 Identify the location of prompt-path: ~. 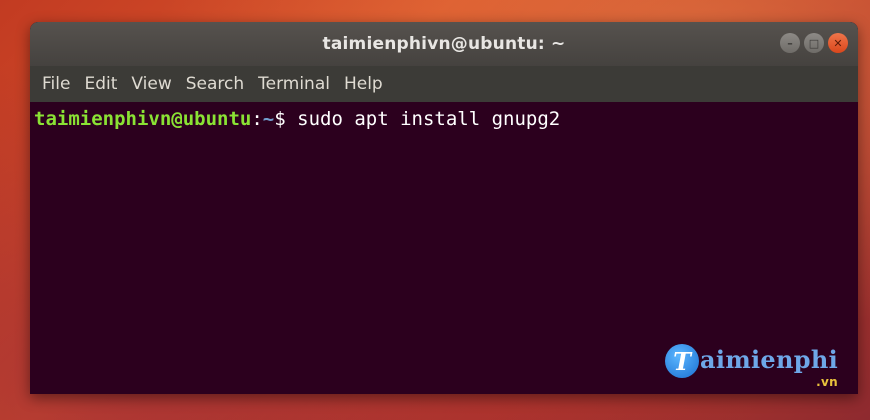
(268, 119).